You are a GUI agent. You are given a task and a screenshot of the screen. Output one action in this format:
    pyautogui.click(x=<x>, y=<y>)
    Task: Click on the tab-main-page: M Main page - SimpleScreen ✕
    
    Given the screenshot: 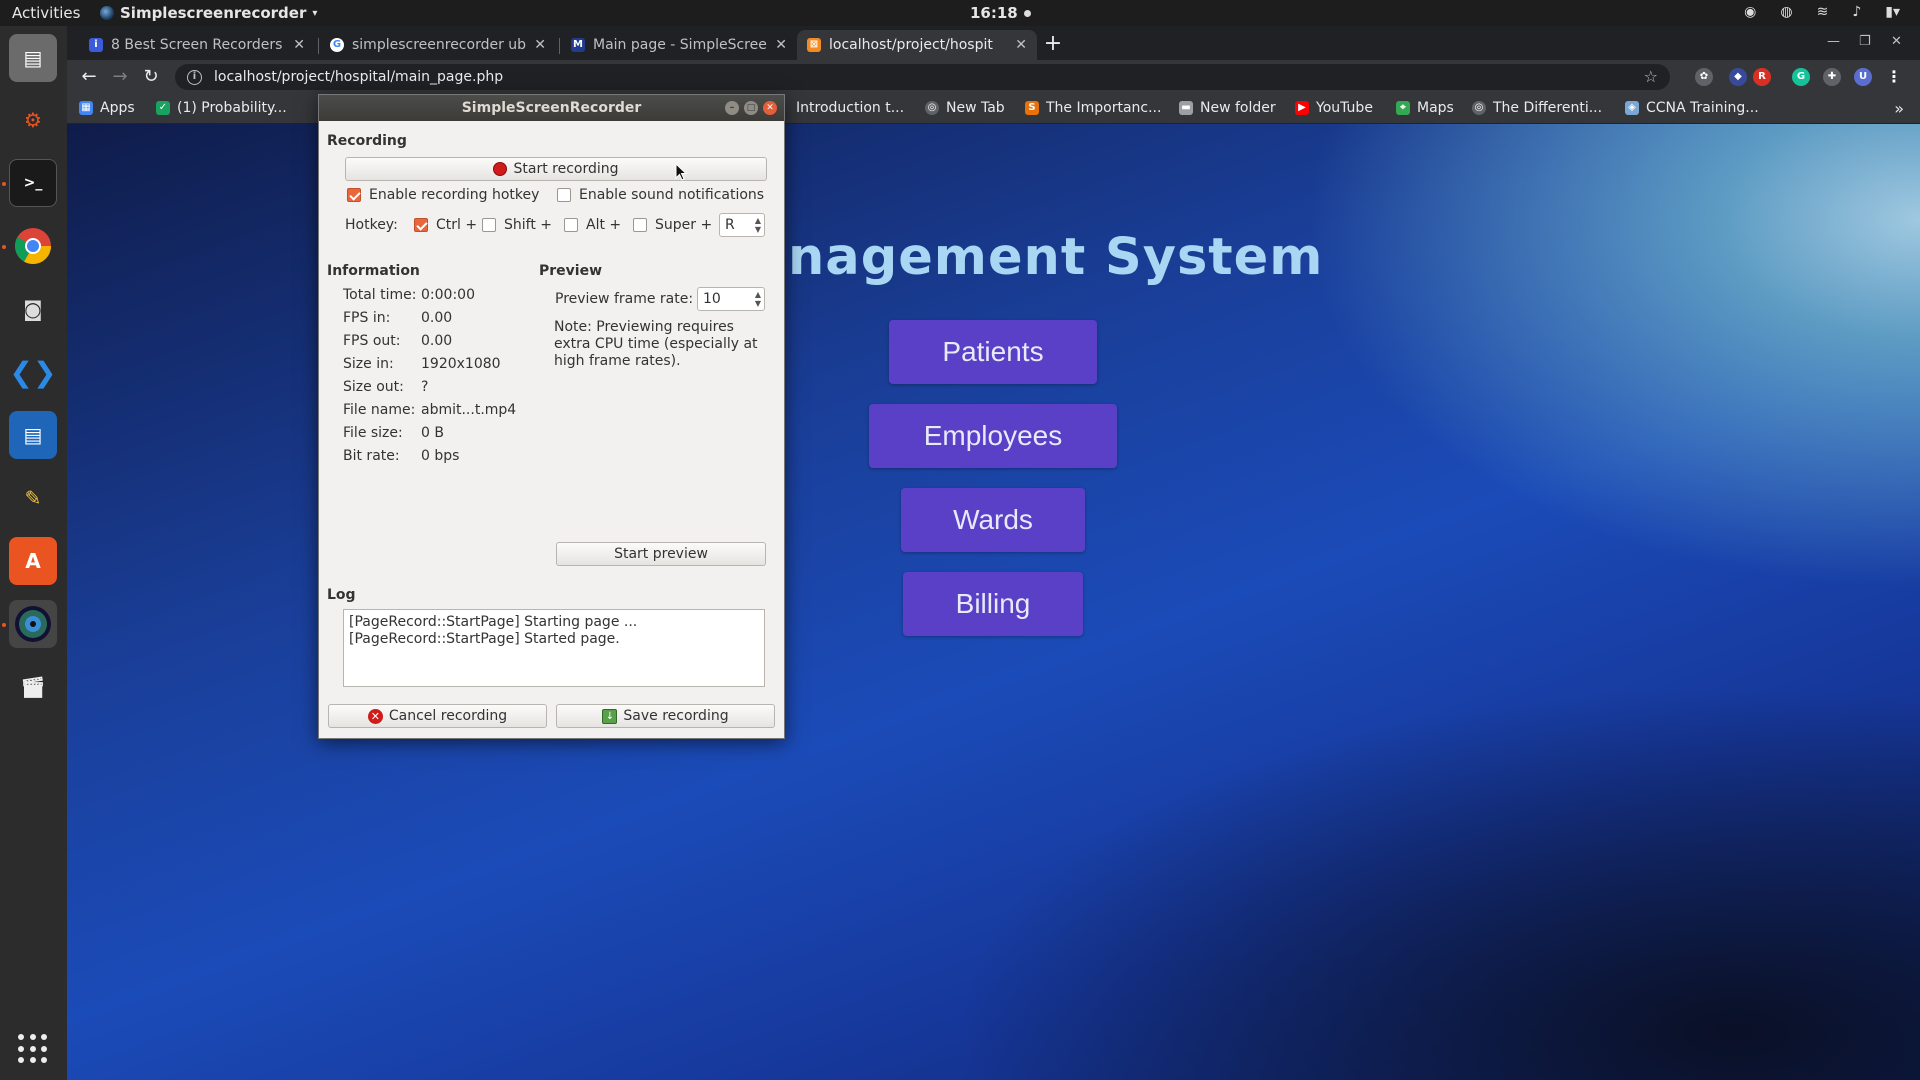 What is the action you would take?
    pyautogui.click(x=679, y=45)
    